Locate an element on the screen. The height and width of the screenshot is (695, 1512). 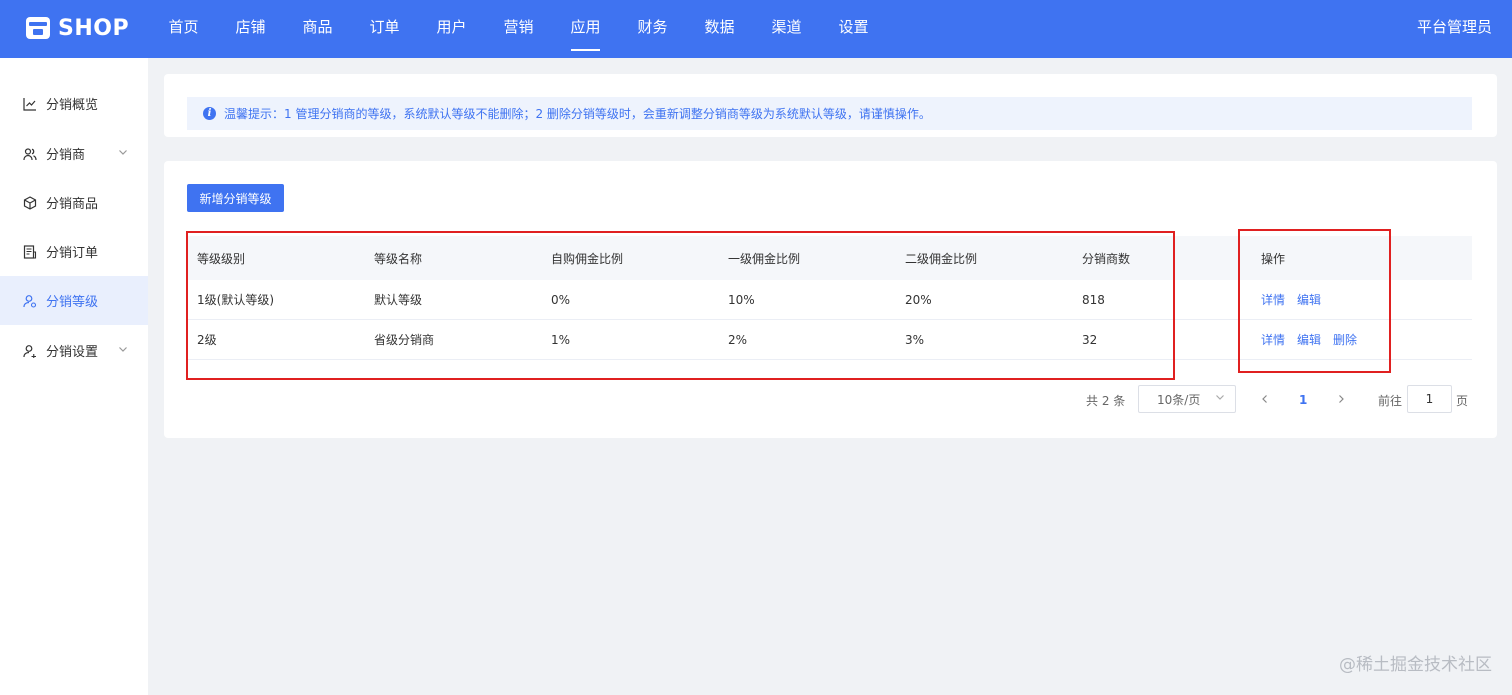
table-row: 1级(默认等级) 默认等级 0% 10% 20% 818 详情 编辑 is located at coordinates (829, 300).